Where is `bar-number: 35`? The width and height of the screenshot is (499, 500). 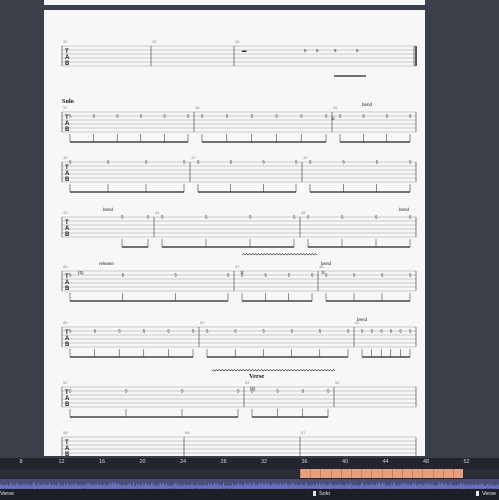
bar-number: 35 is located at coordinates (154, 41).